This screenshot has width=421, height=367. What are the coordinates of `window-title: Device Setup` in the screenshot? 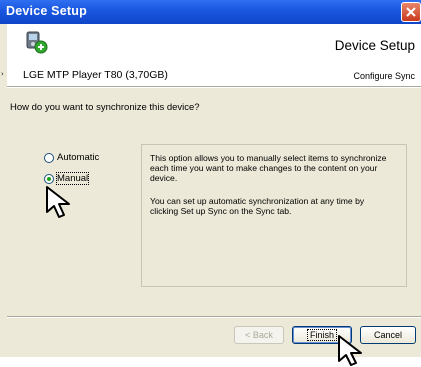 It's located at (46, 11).